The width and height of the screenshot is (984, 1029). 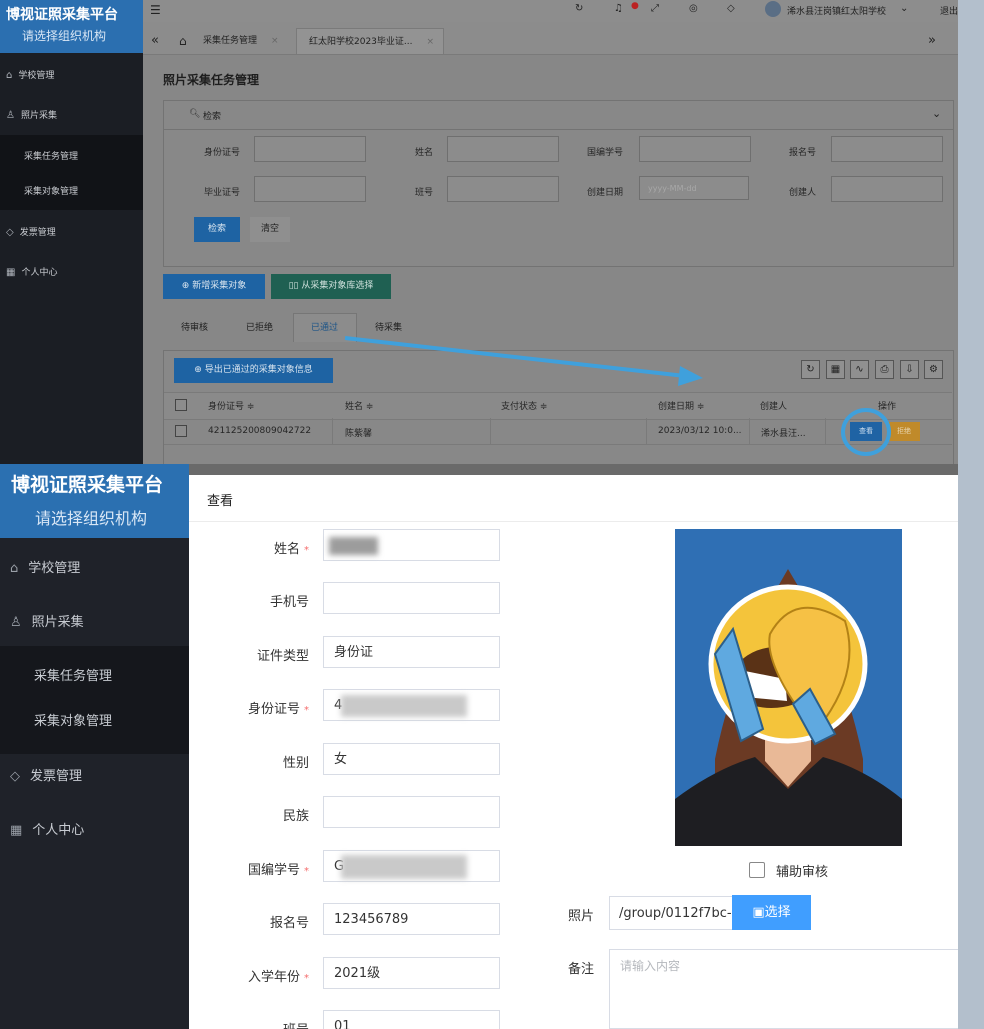 What do you see at coordinates (515, 357) in the screenshot?
I see `annotation-arrow-line` at bounding box center [515, 357].